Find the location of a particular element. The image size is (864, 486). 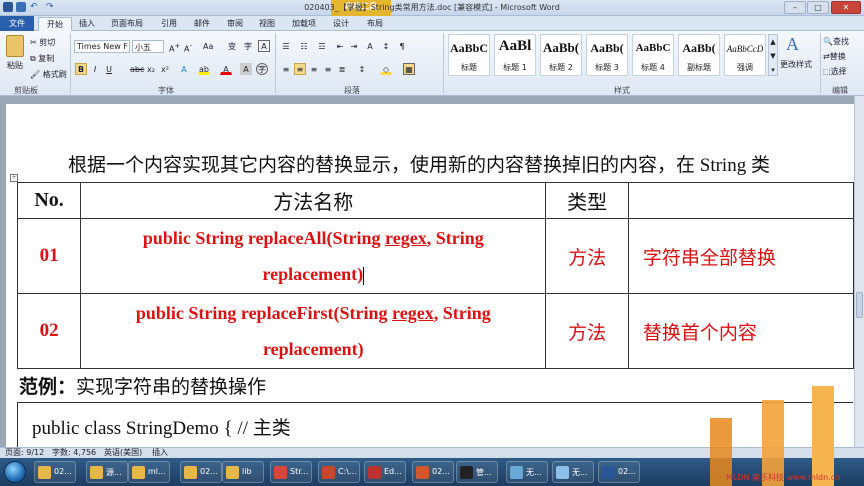

find-button: 🔍查找 is located at coordinates (836, 41).